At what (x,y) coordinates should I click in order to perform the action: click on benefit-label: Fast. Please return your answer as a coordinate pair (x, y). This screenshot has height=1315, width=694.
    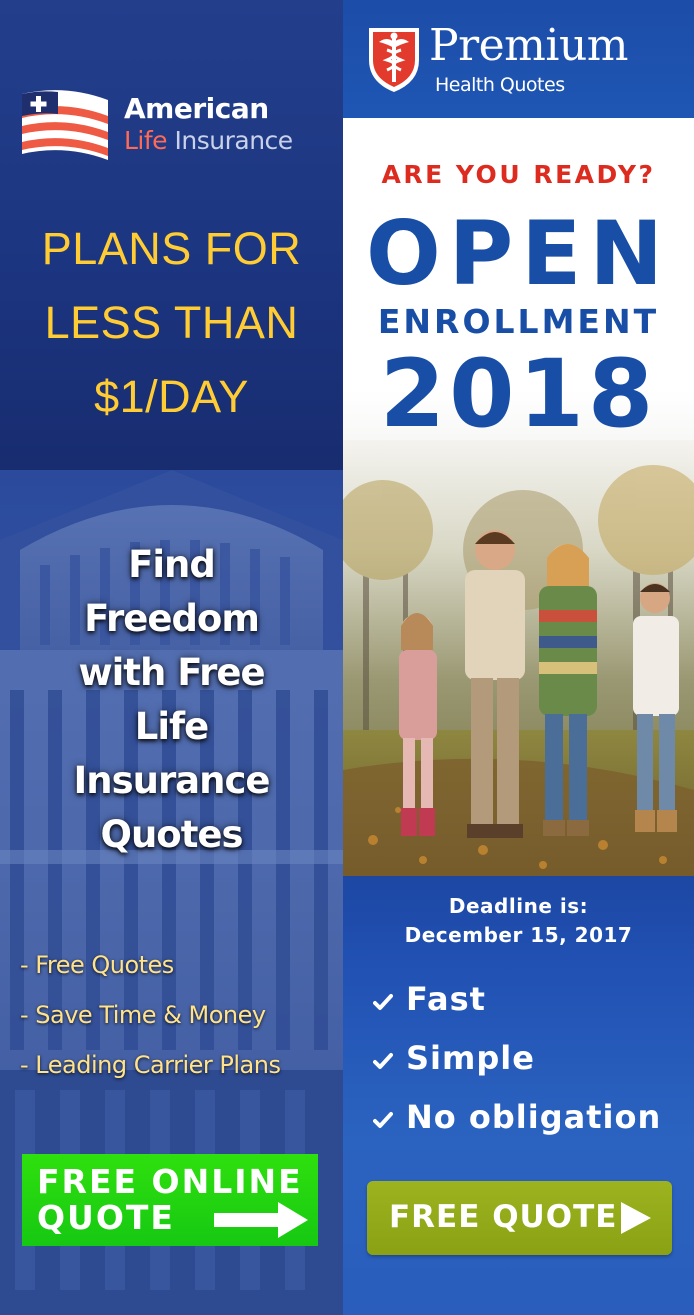
    Looking at the image, I should click on (446, 999).